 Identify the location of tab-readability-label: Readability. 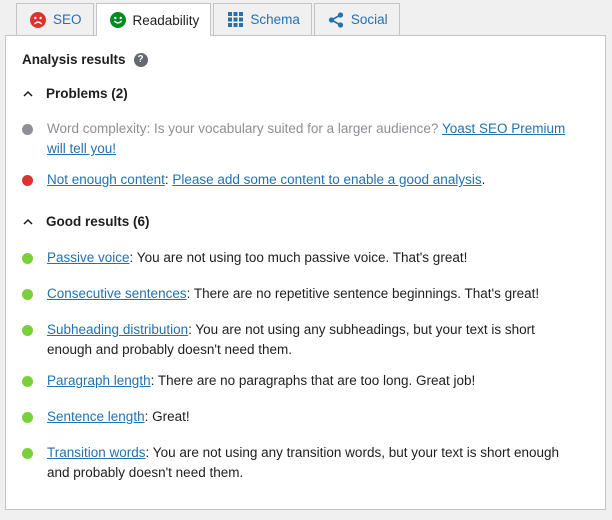
(166, 20).